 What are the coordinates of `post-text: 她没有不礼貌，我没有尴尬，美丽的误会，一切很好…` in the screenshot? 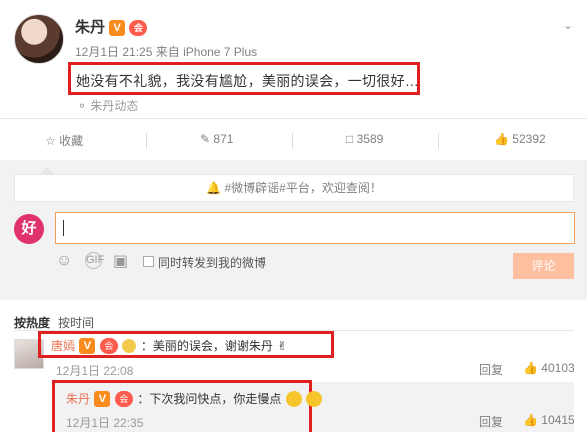 It's located at (248, 81).